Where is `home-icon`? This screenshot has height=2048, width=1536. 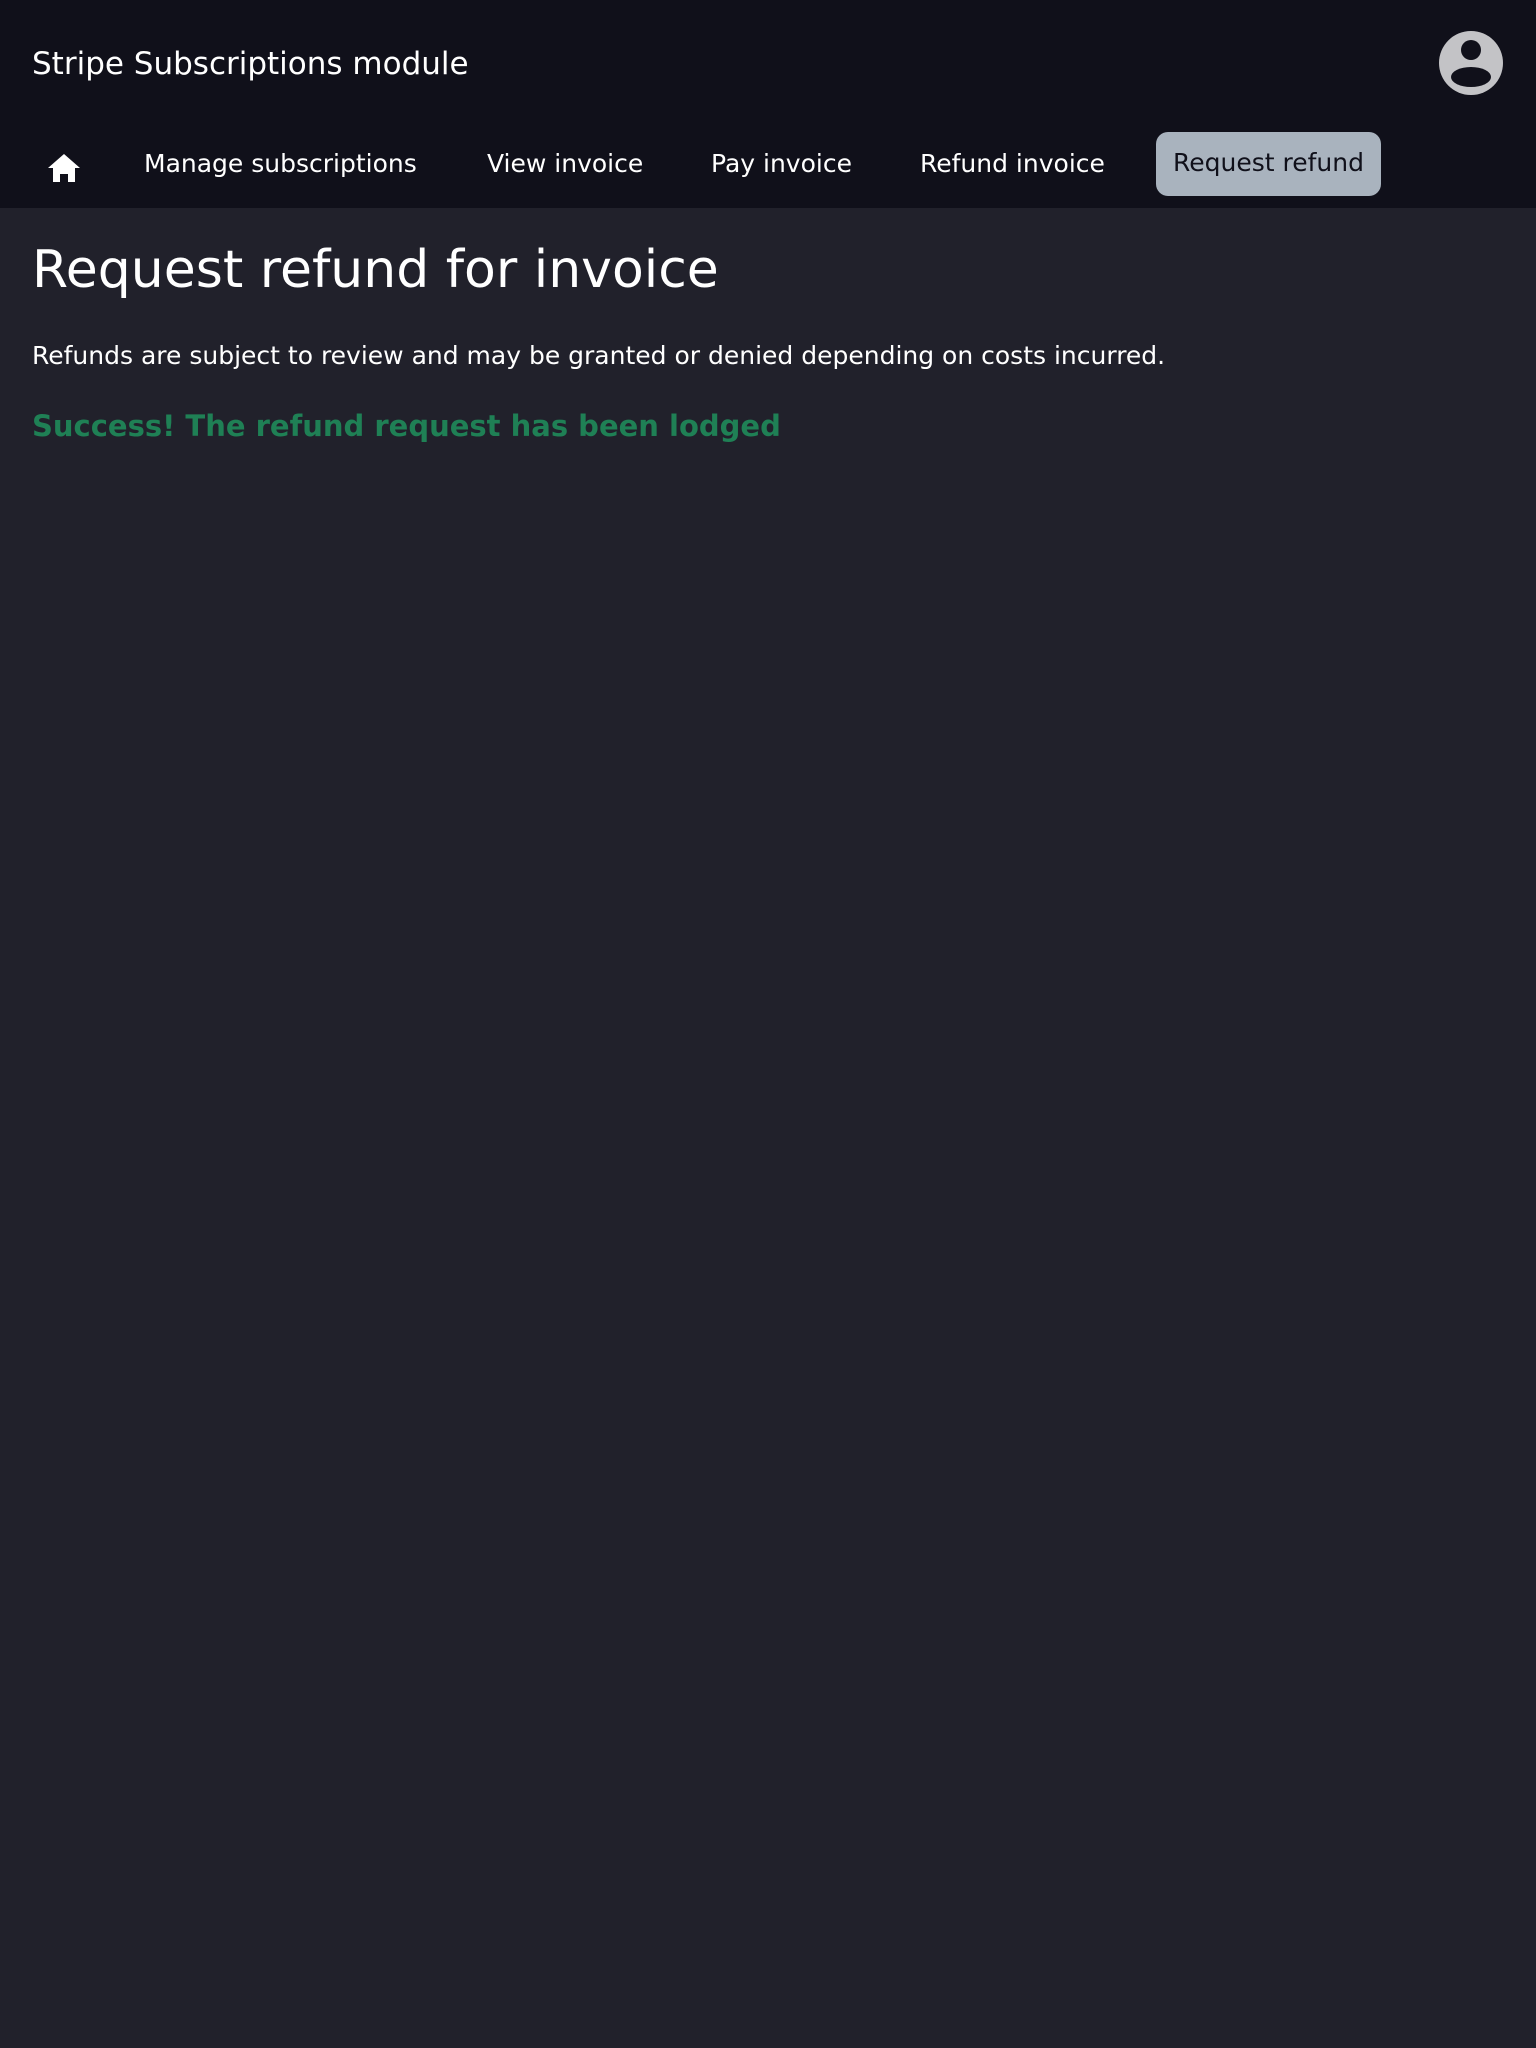
home-icon is located at coordinates (64, 168).